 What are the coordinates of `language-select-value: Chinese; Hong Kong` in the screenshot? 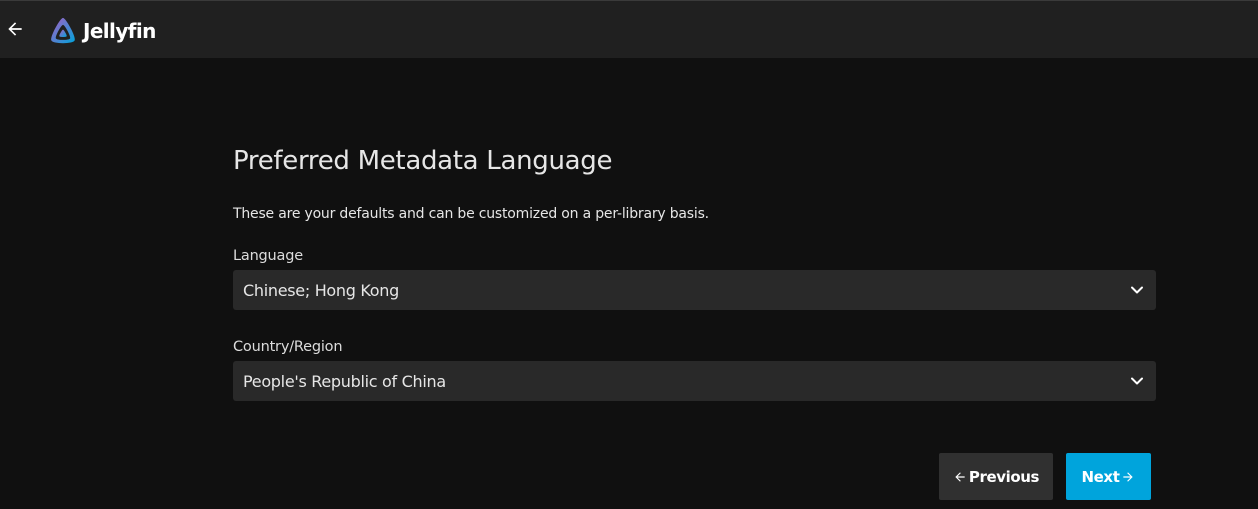 It's located at (321, 290).